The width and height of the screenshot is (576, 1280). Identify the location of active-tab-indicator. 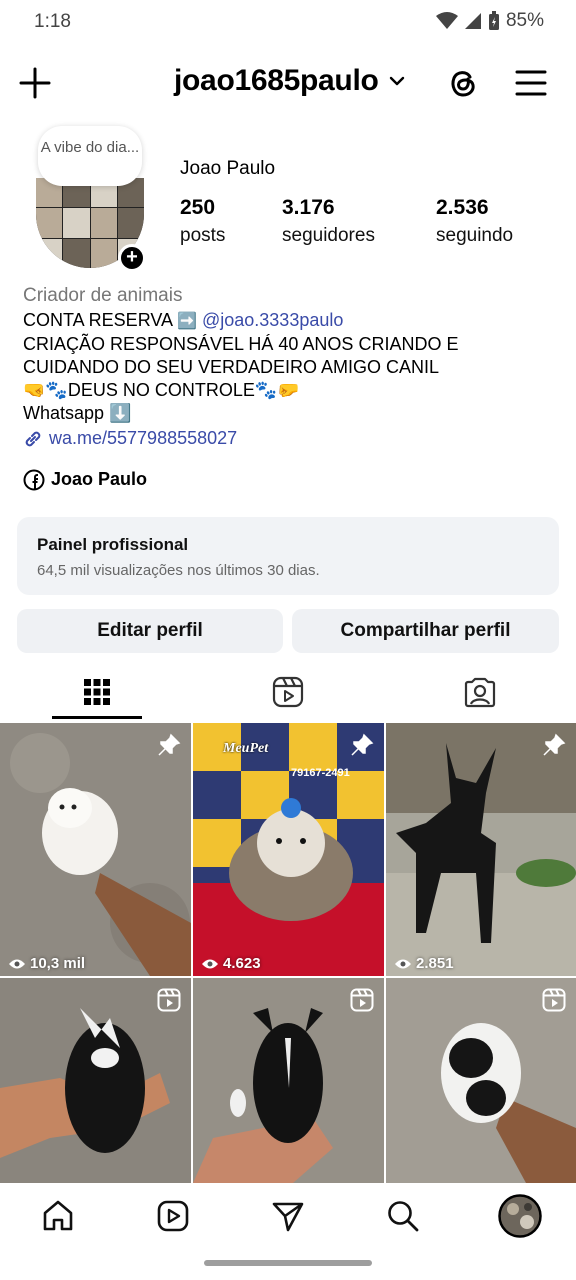
(97, 717).